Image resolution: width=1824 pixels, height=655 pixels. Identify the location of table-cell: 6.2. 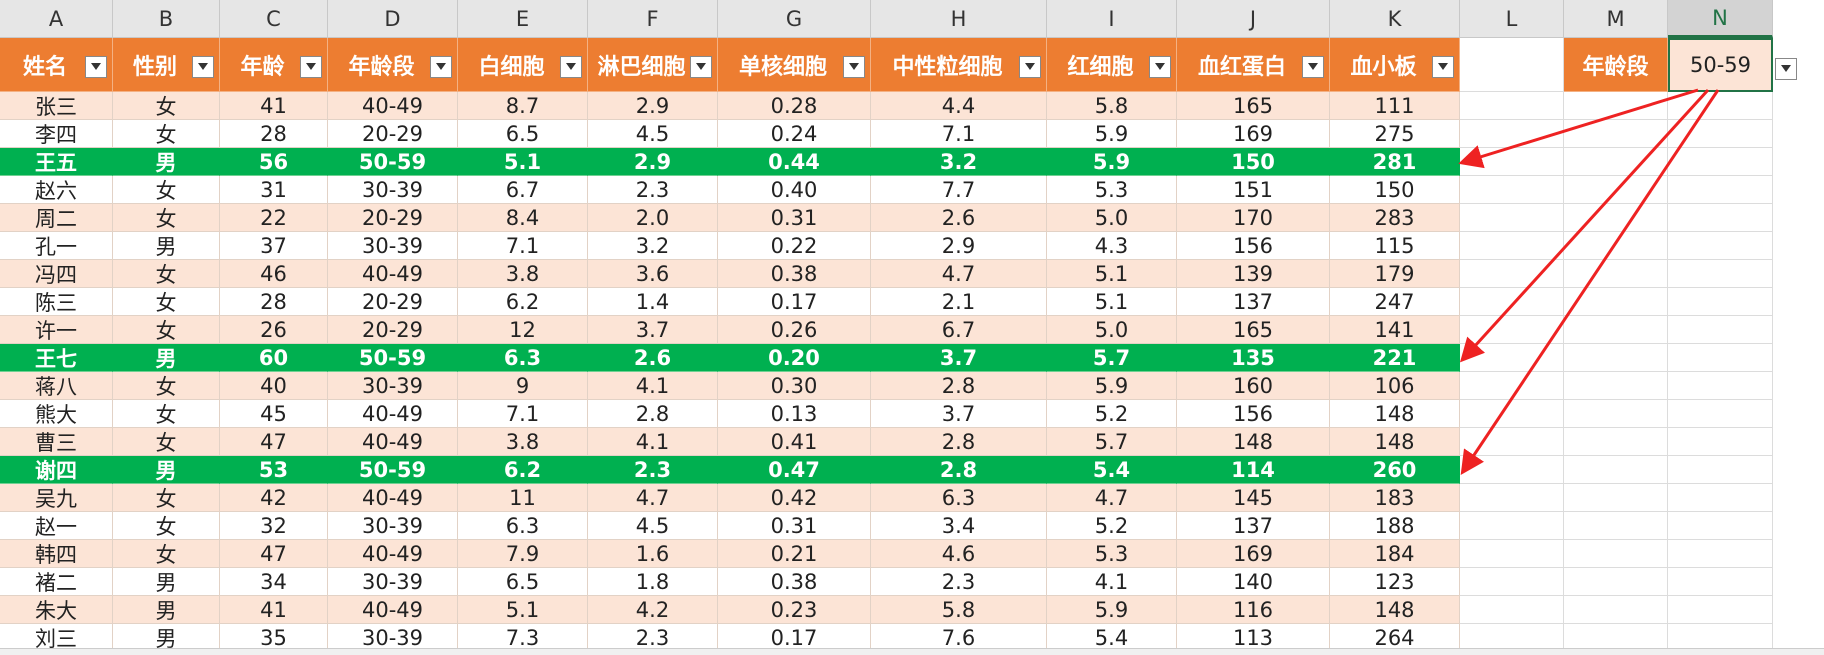
(523, 302).